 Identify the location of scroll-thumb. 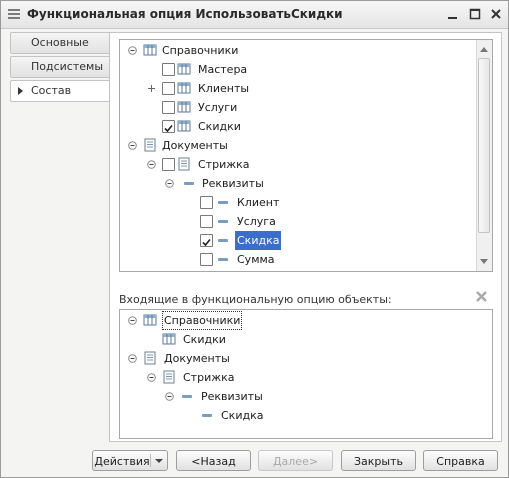
(484, 145).